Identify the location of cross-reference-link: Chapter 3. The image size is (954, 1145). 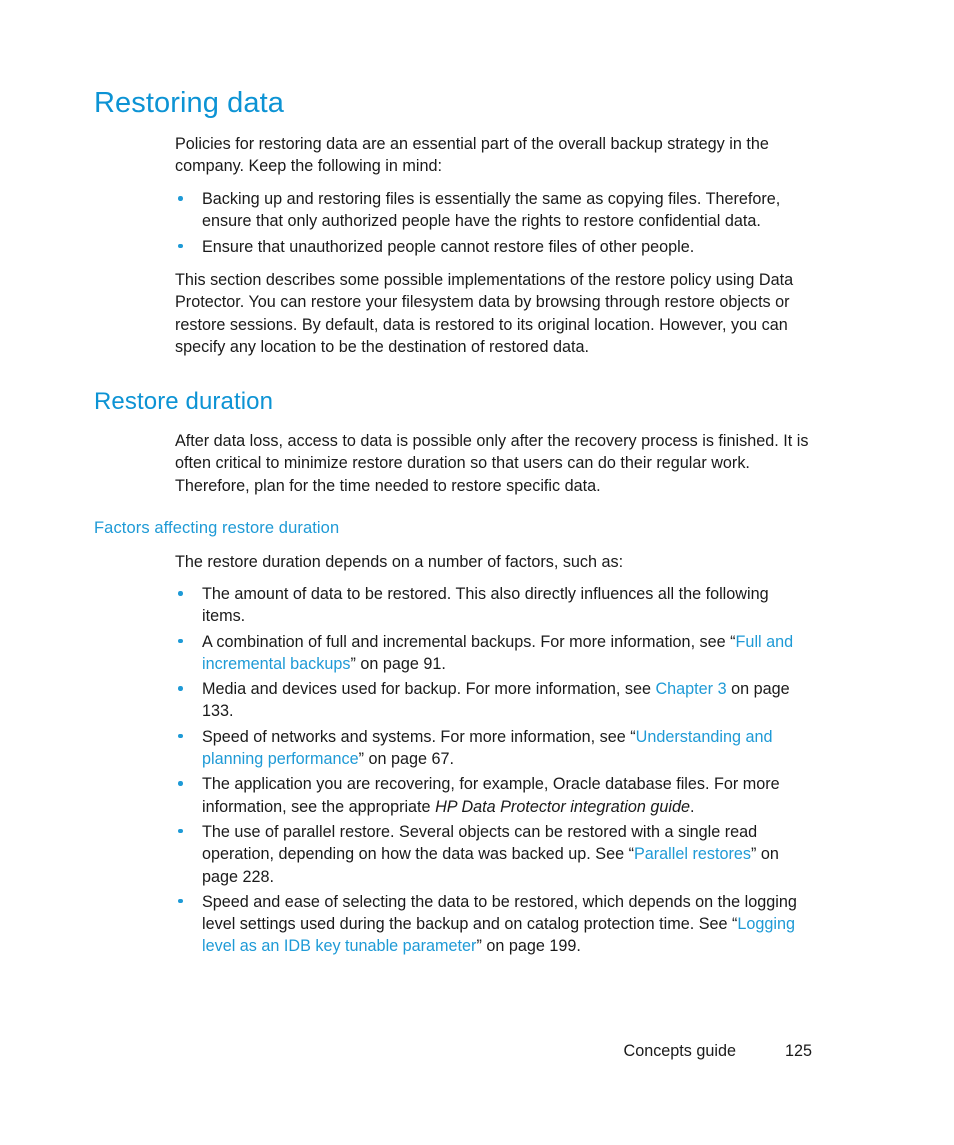
(690, 689).